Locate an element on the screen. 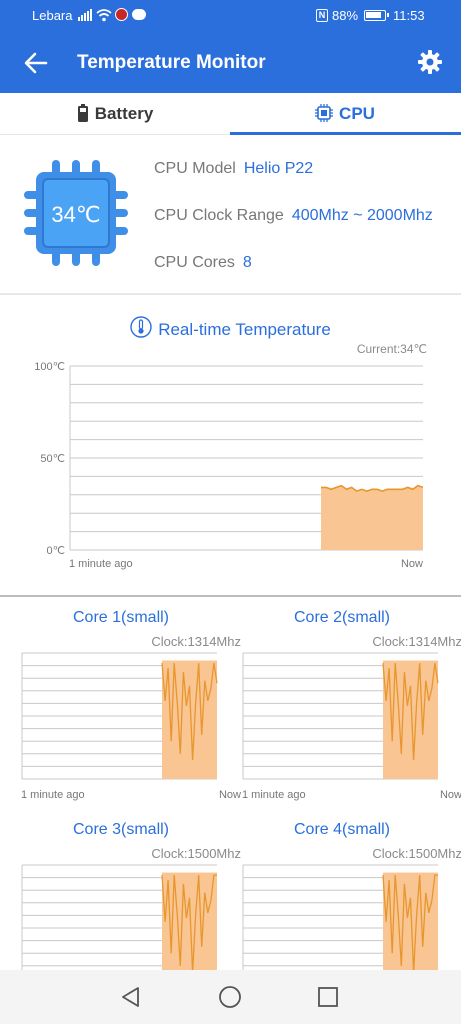  page-title: Temperature Monitor is located at coordinates (171, 62).